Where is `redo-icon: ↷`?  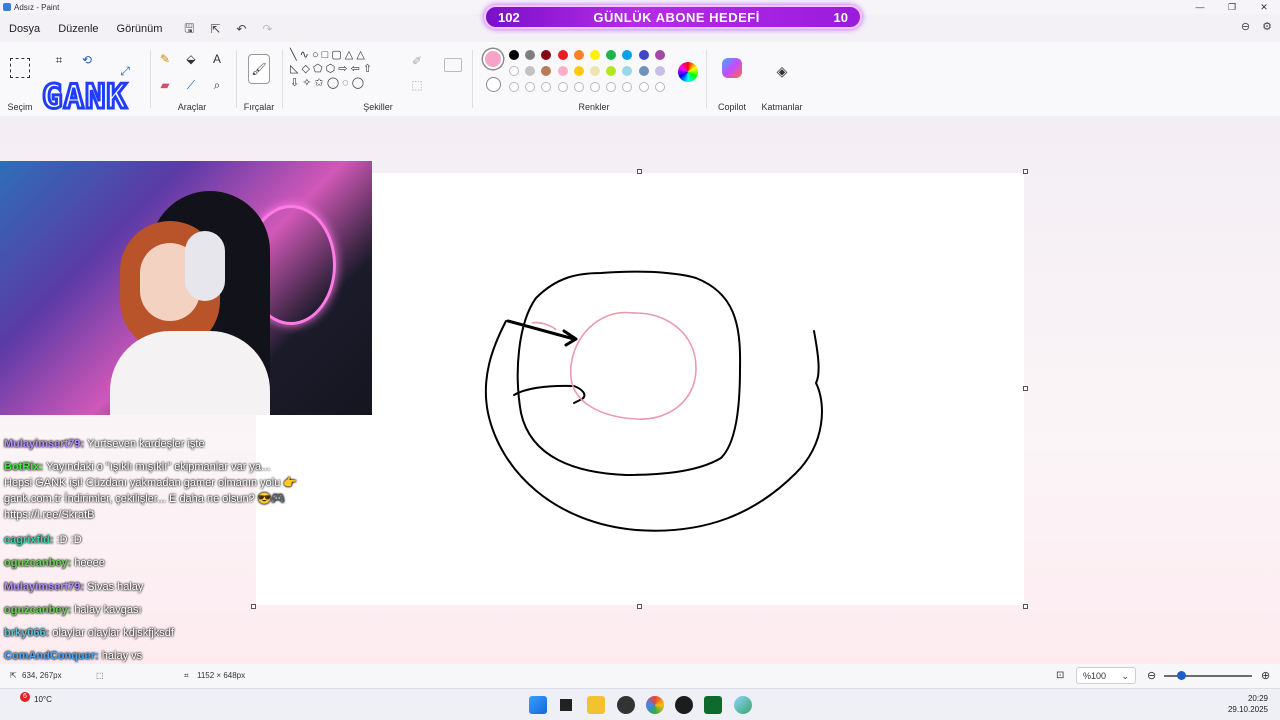
redo-icon: ↷ is located at coordinates (267, 29).